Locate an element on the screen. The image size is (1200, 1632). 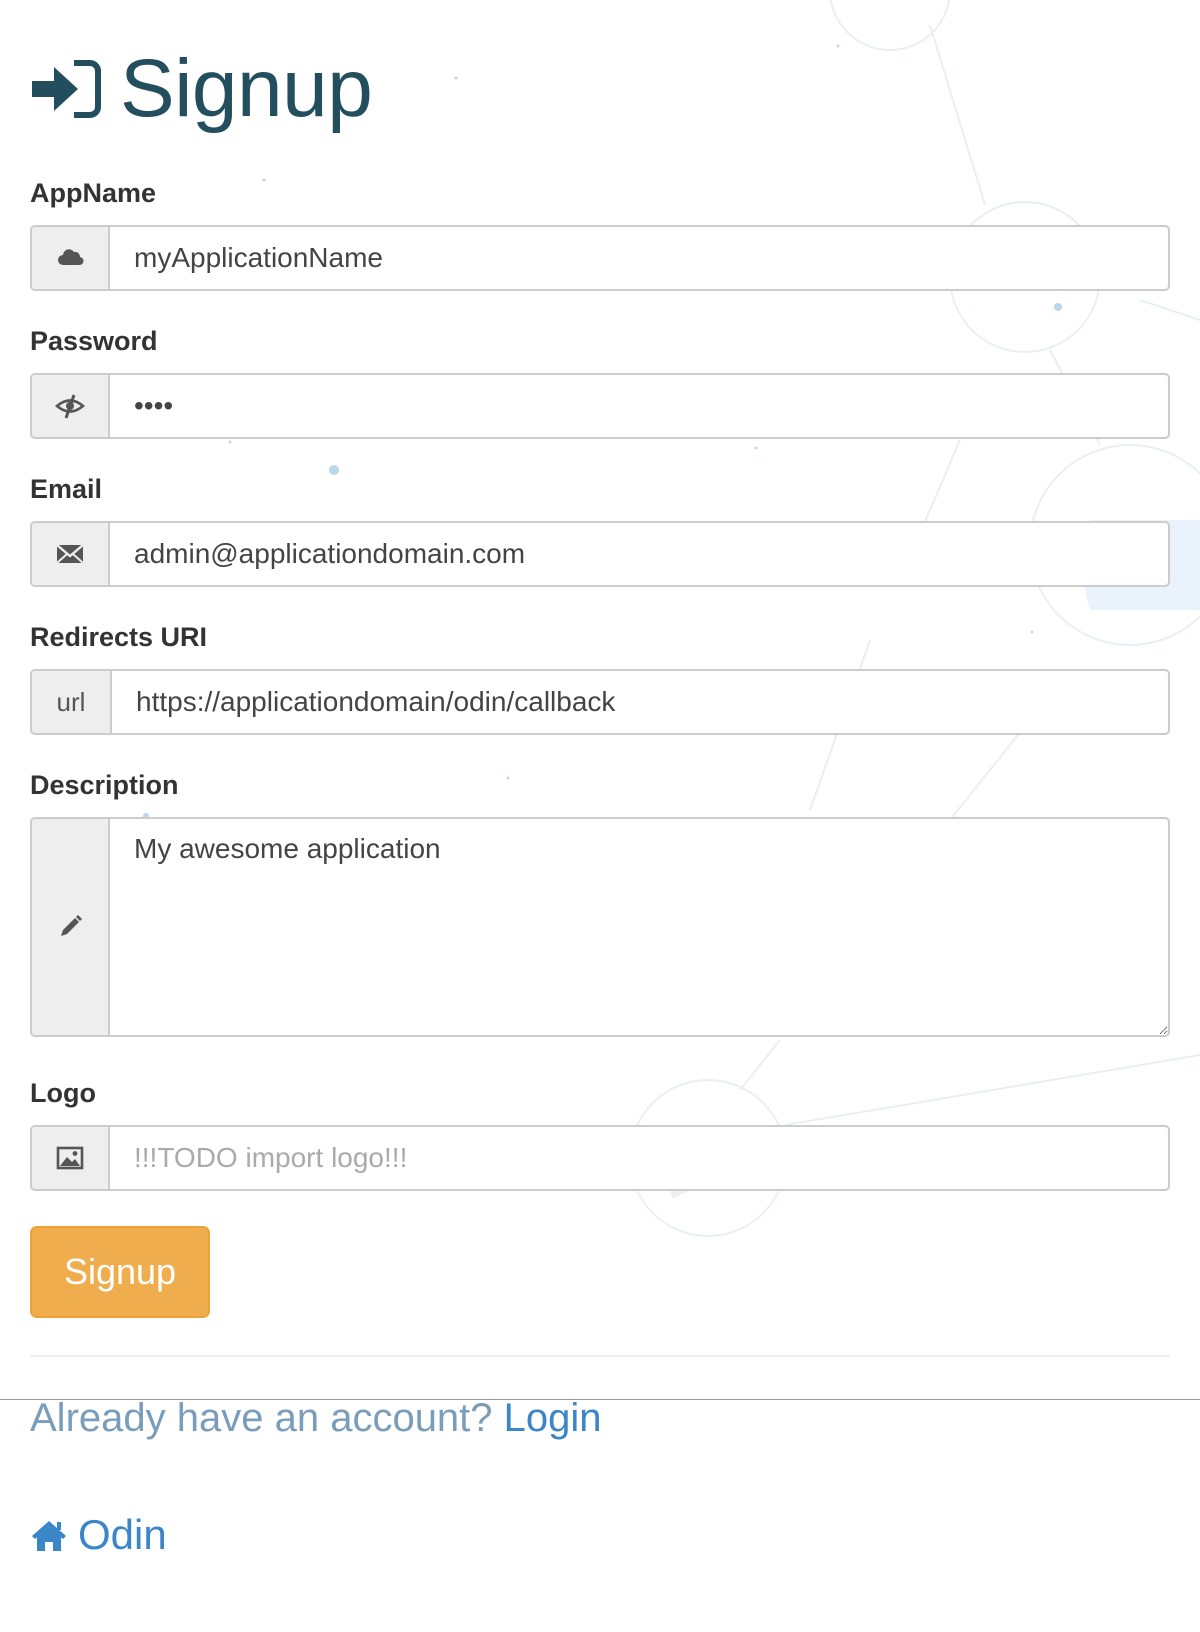
eye-slash-icon is located at coordinates (70, 406).